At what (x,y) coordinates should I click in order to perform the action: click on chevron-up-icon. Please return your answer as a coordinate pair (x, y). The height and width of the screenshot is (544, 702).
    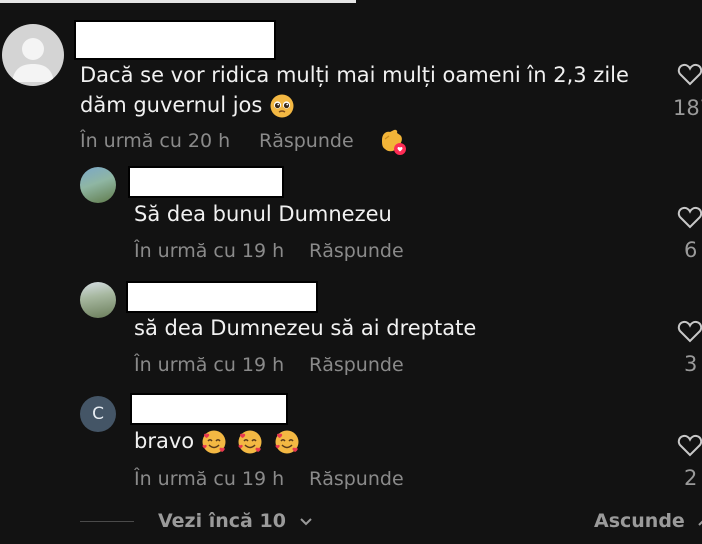
    Looking at the image, I should click on (700, 523).